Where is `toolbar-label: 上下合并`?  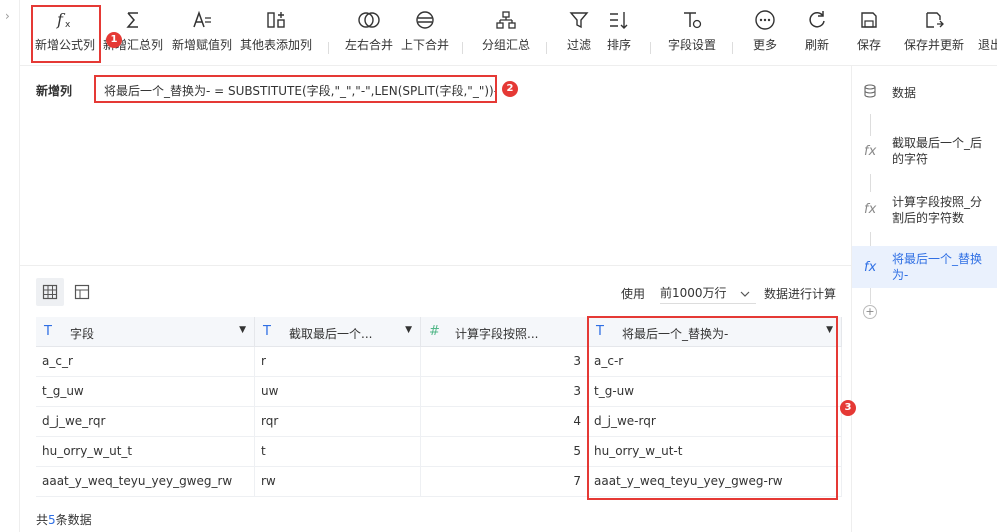 toolbar-label: 上下合并 is located at coordinates (424, 45).